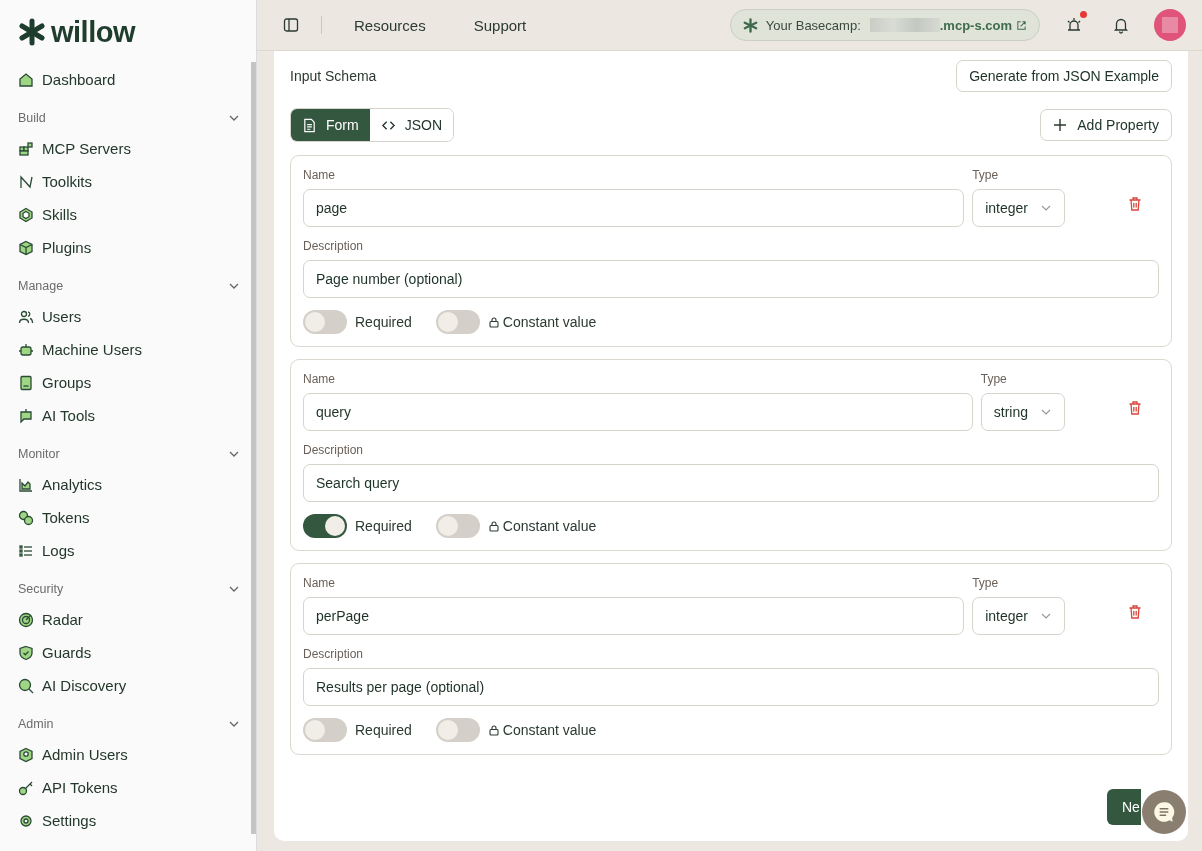  I want to click on sidebar-toggle-icon, so click(291, 25).